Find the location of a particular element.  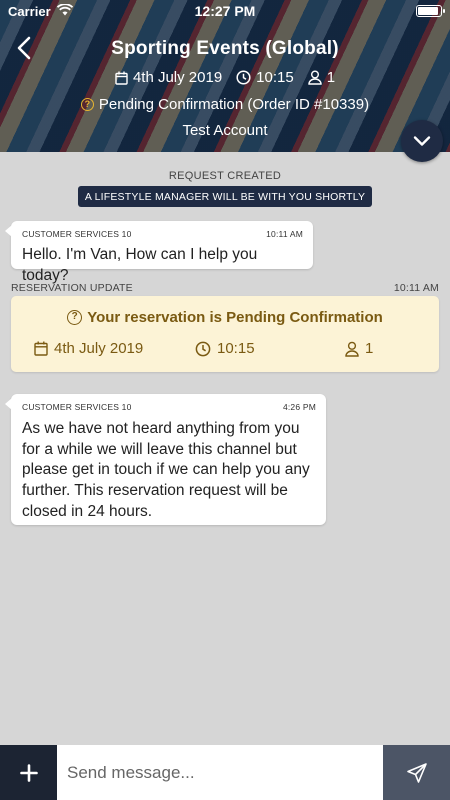

add-attachment-button is located at coordinates (28, 772).